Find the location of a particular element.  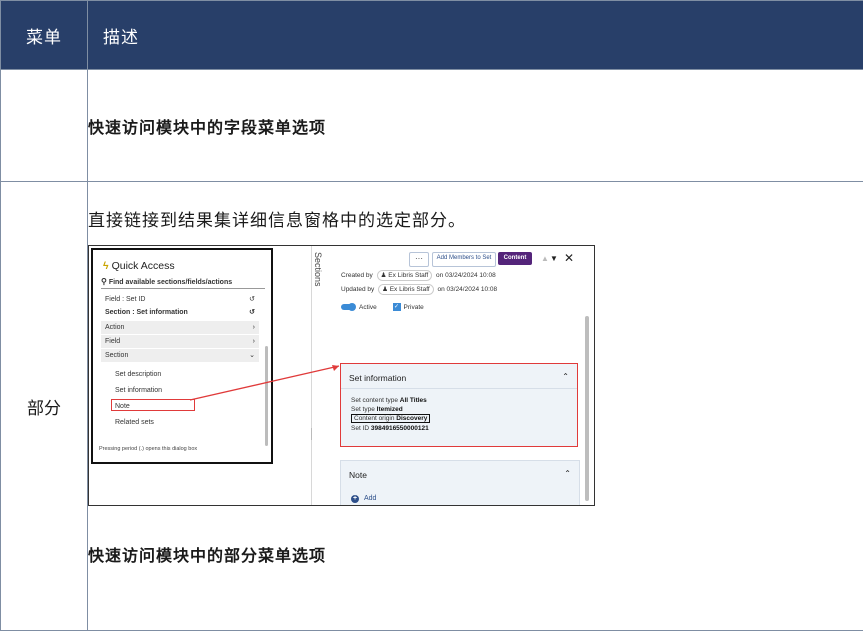

content-type-value: All Titles is located at coordinates (413, 400).